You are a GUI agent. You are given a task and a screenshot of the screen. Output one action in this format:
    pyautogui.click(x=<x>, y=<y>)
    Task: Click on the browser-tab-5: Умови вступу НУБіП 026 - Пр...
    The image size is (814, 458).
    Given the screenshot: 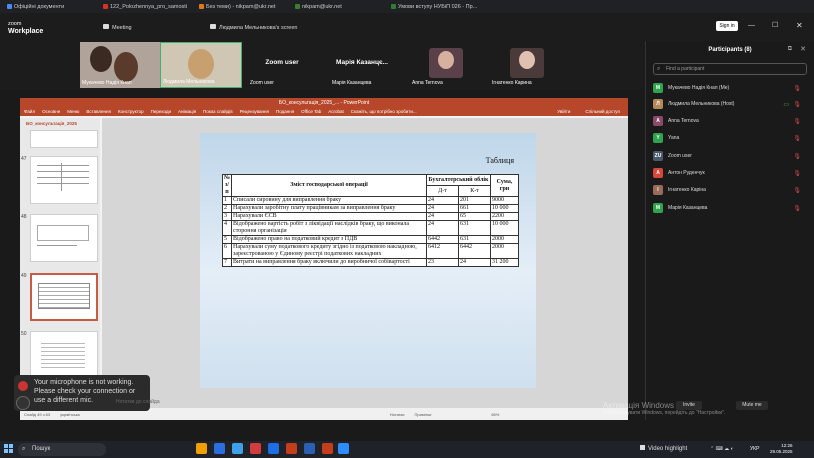 What is the action you would take?
    pyautogui.click(x=434, y=6)
    